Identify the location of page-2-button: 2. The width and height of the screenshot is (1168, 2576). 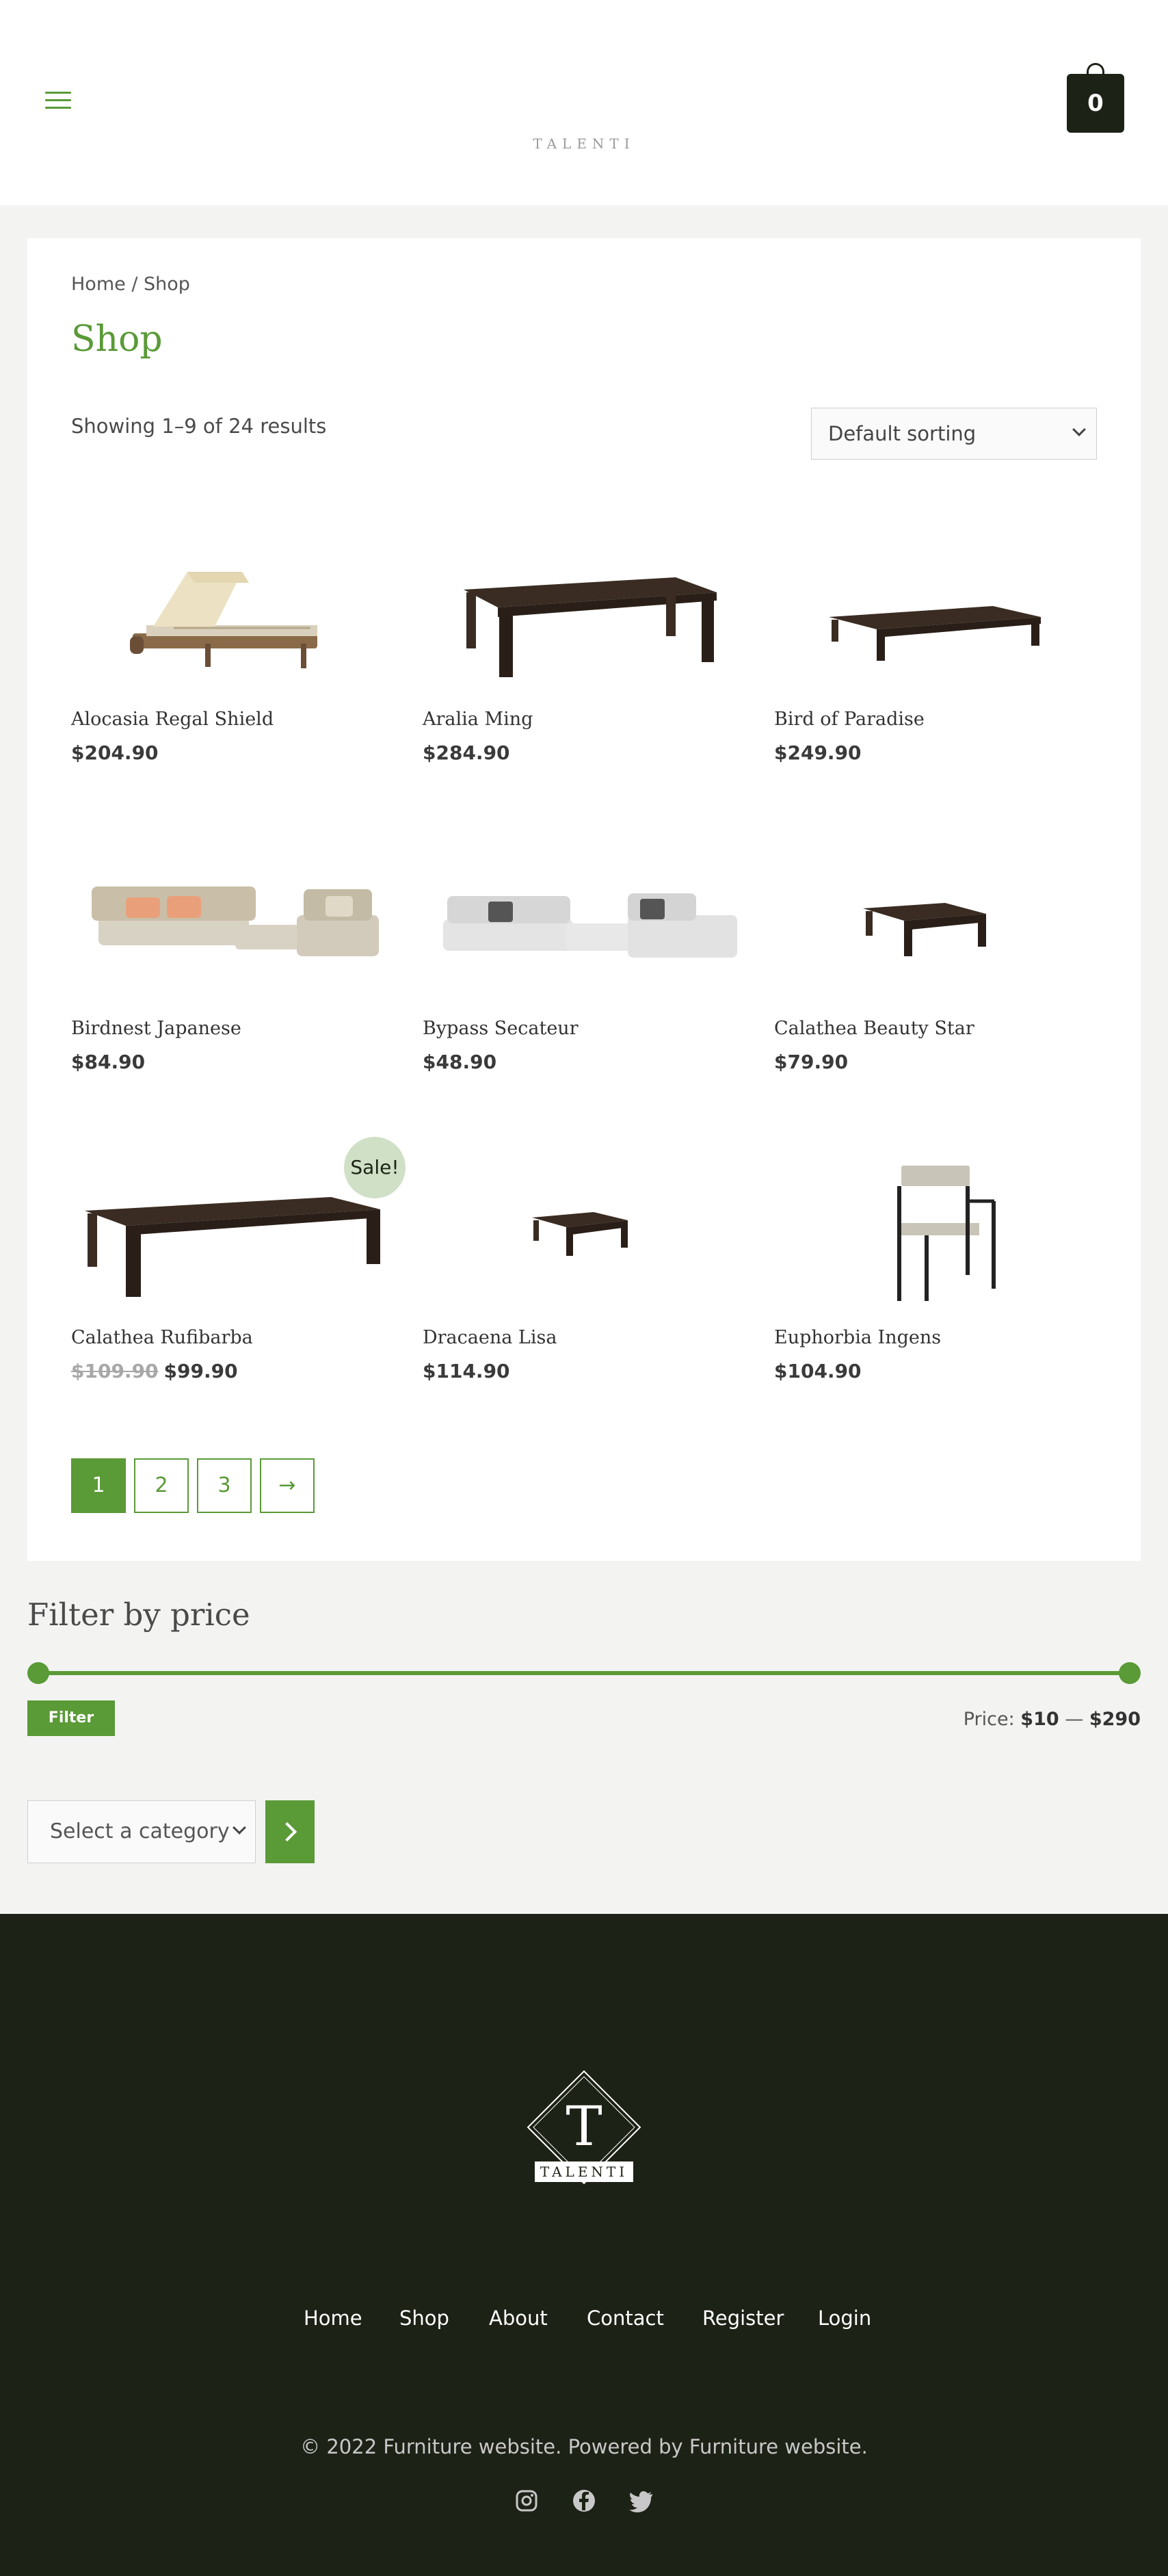
(161, 1485).